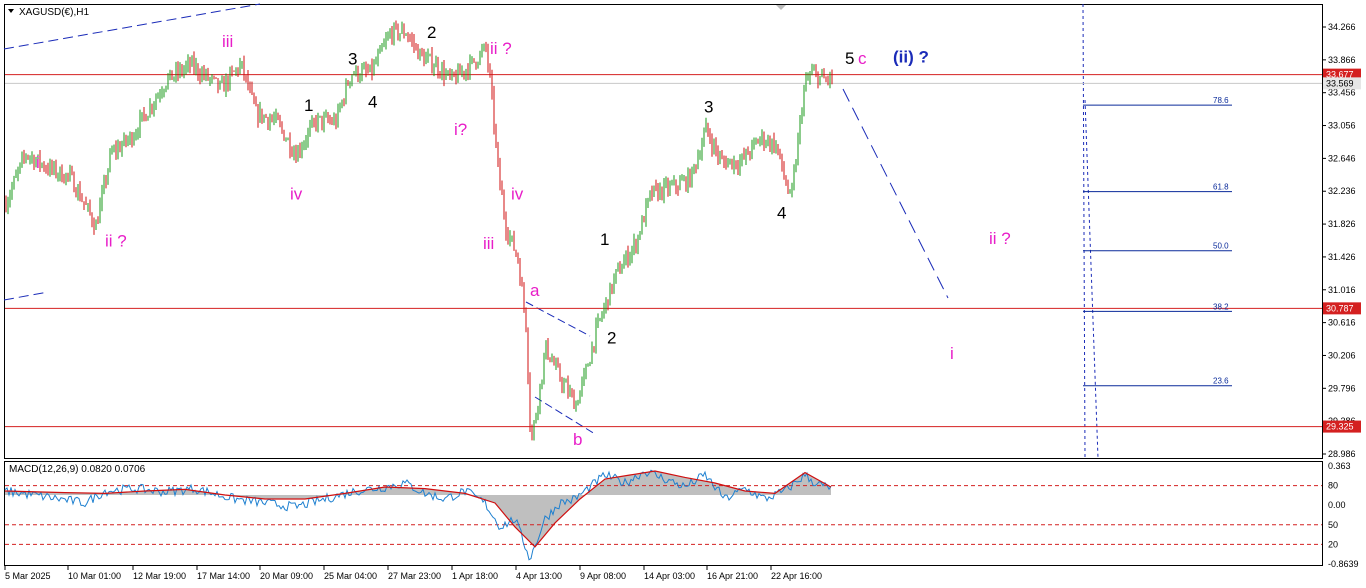 The image size is (1366, 588). Describe the element at coordinates (577, 439) in the screenshot. I see `wave-label: b` at that location.